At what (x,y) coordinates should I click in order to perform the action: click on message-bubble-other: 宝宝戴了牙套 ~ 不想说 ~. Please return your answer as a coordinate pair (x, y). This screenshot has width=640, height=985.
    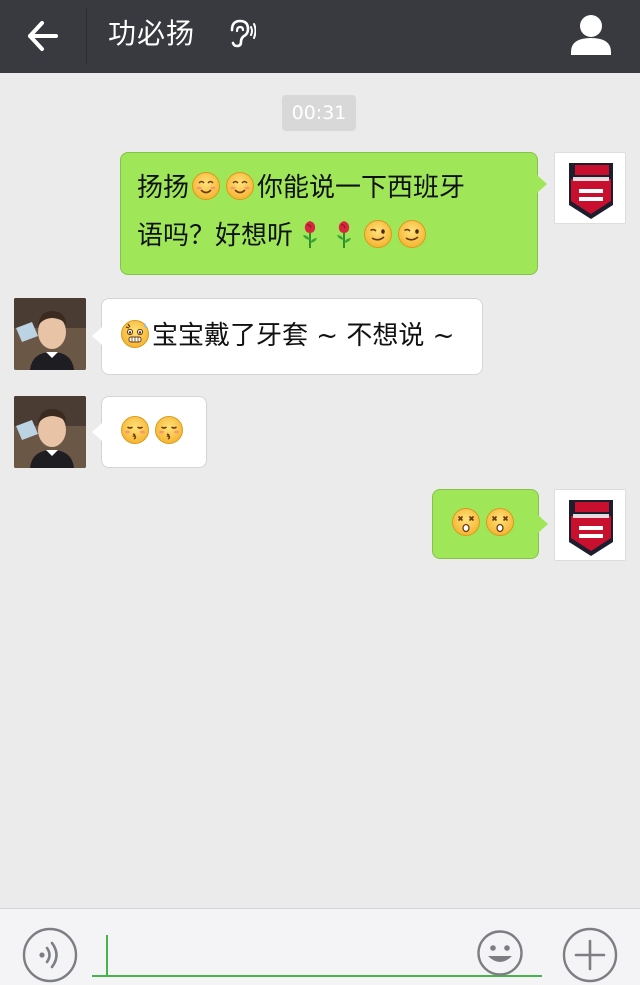
    Looking at the image, I should click on (287, 336).